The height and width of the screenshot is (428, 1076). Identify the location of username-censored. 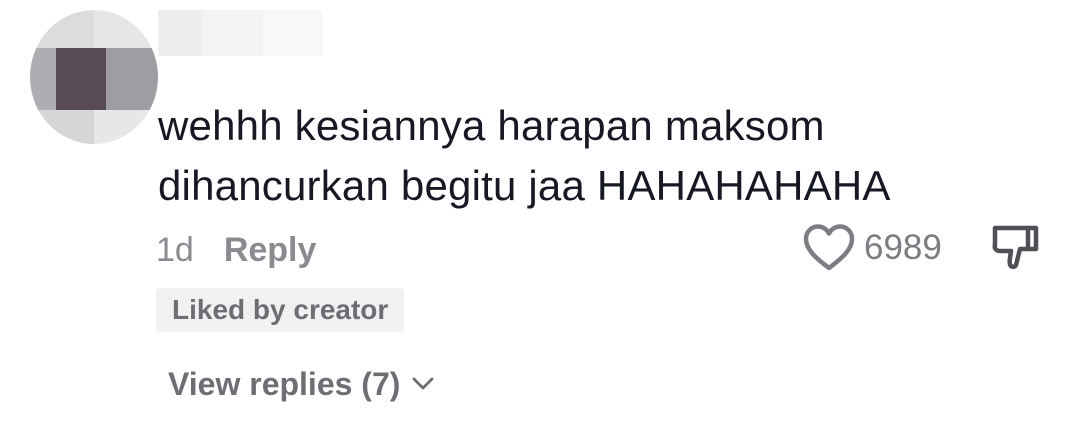
(240, 33).